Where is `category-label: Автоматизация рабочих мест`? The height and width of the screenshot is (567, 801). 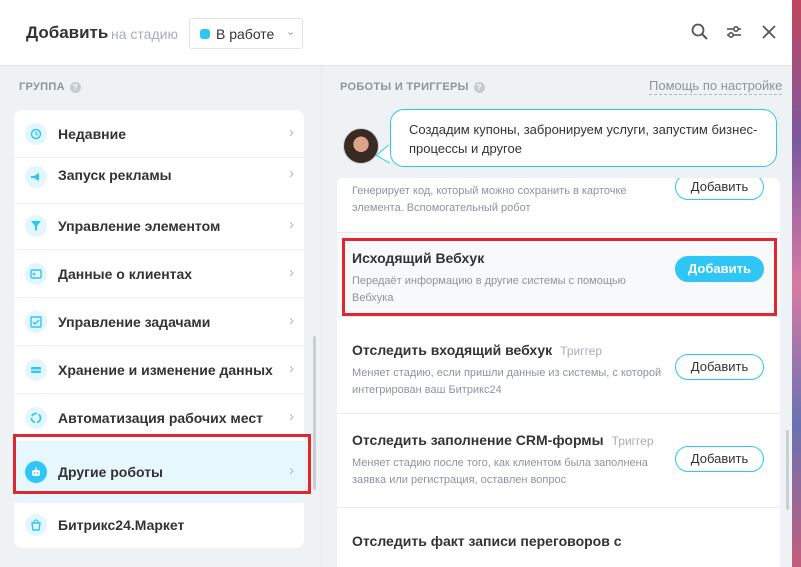
category-label: Автоматизация рабочих мест is located at coordinates (161, 418).